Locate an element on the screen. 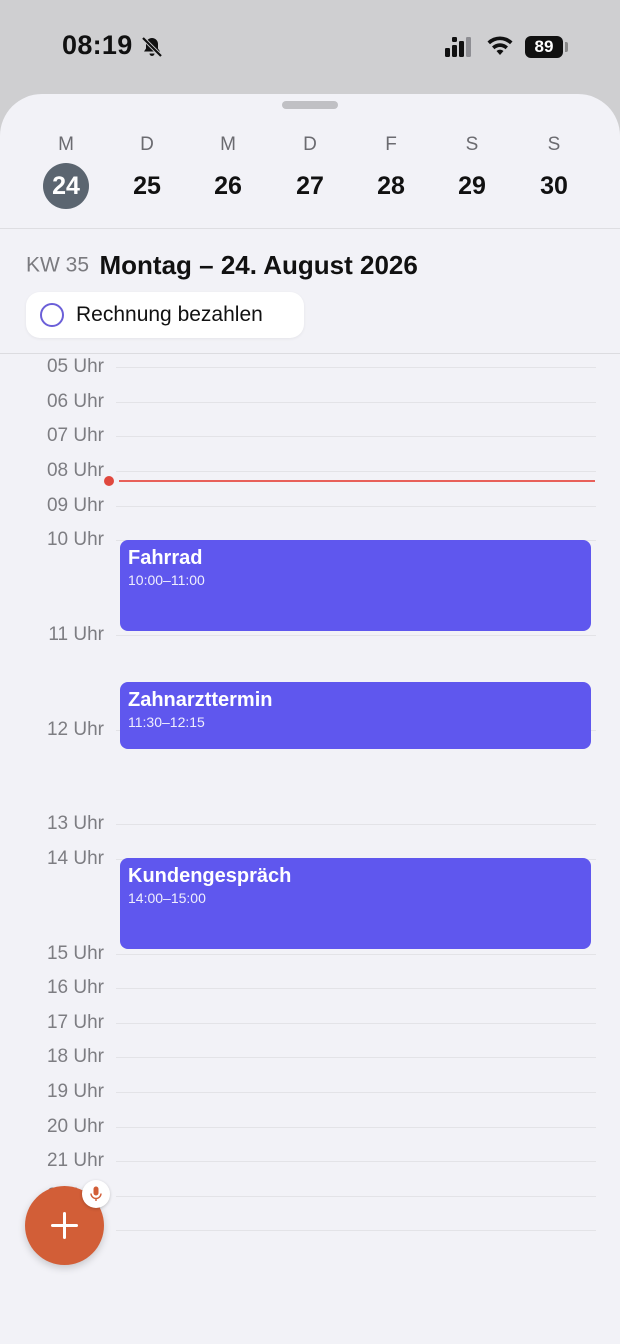 The width and height of the screenshot is (620, 1344). hour-label: 16 Uhr is located at coordinates (75, 987).